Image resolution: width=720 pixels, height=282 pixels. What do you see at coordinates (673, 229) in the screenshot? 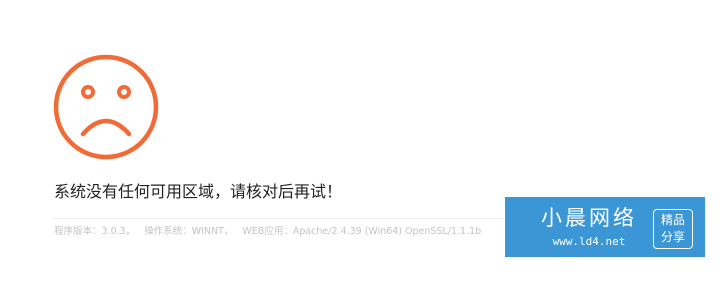
I see `watermark-badge: 精品 分享` at bounding box center [673, 229].